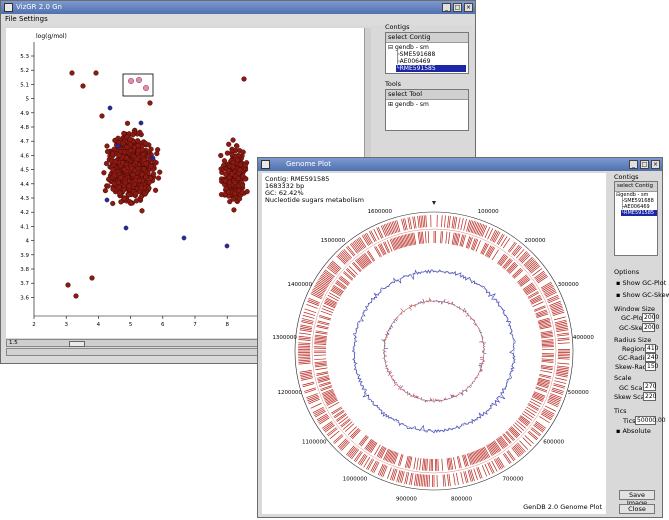 The height and width of the screenshot is (520, 669). I want to click on y-tick-label: 5.1, so click(24, 85).